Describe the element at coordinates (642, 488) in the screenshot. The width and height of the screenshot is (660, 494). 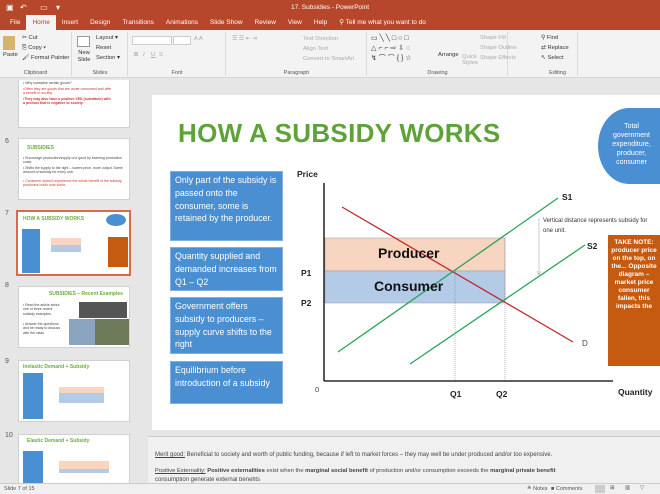
I see `slideshow-button: ▽` at that location.